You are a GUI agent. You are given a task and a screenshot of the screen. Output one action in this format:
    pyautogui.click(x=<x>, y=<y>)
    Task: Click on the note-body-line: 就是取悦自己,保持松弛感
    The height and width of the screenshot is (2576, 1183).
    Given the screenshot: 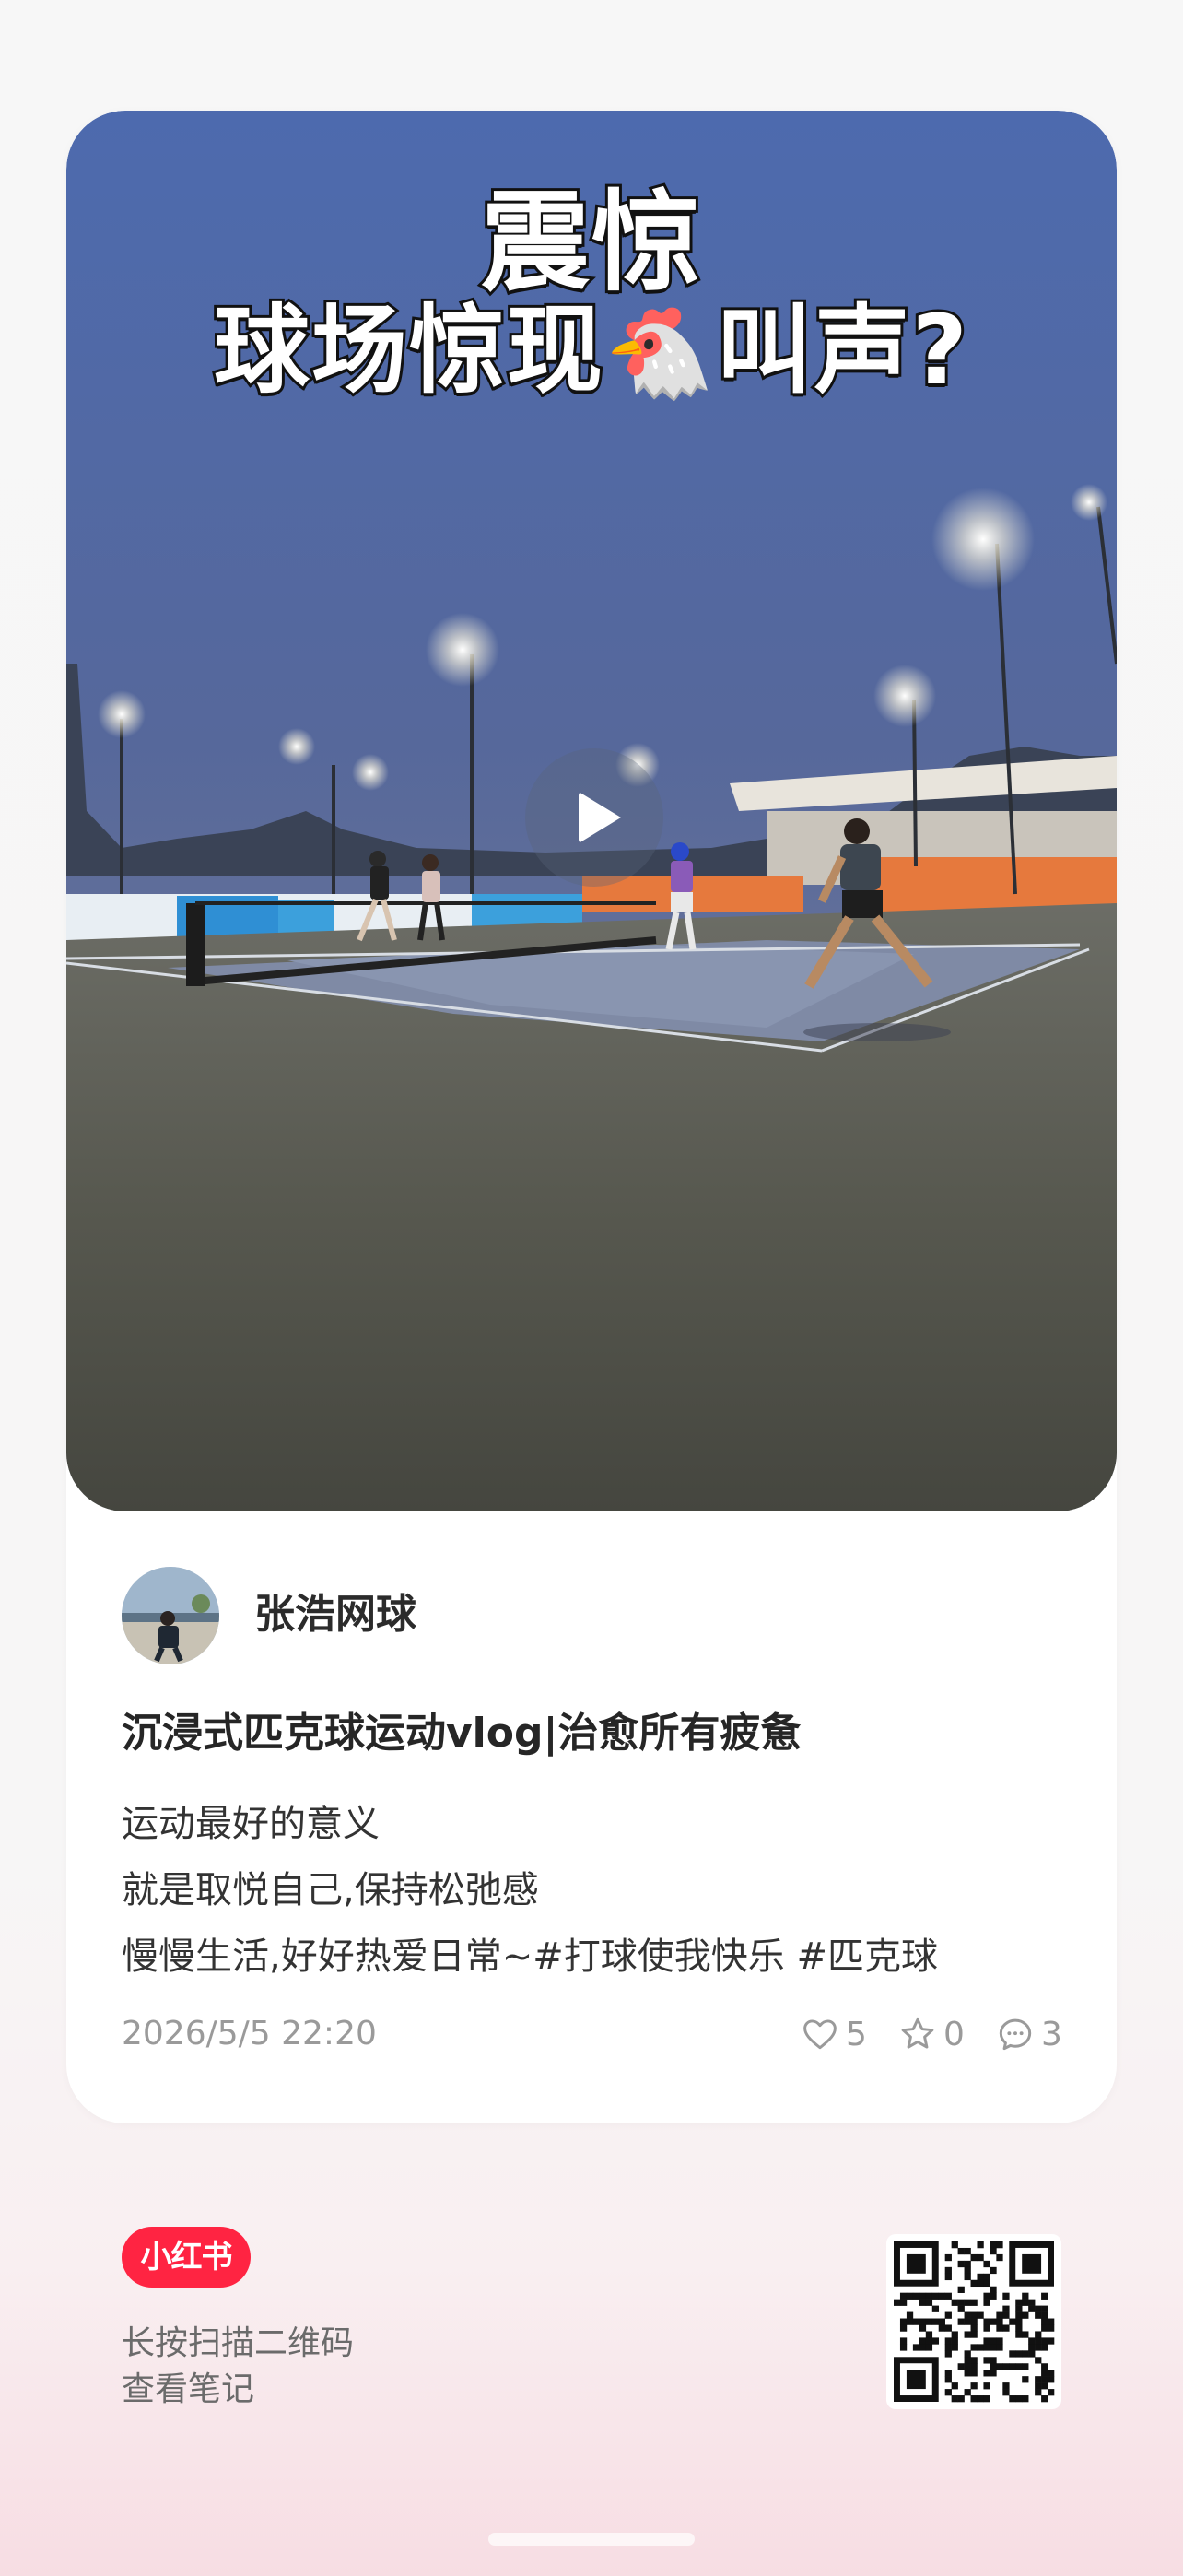 What is the action you would take?
    pyautogui.click(x=330, y=1890)
    